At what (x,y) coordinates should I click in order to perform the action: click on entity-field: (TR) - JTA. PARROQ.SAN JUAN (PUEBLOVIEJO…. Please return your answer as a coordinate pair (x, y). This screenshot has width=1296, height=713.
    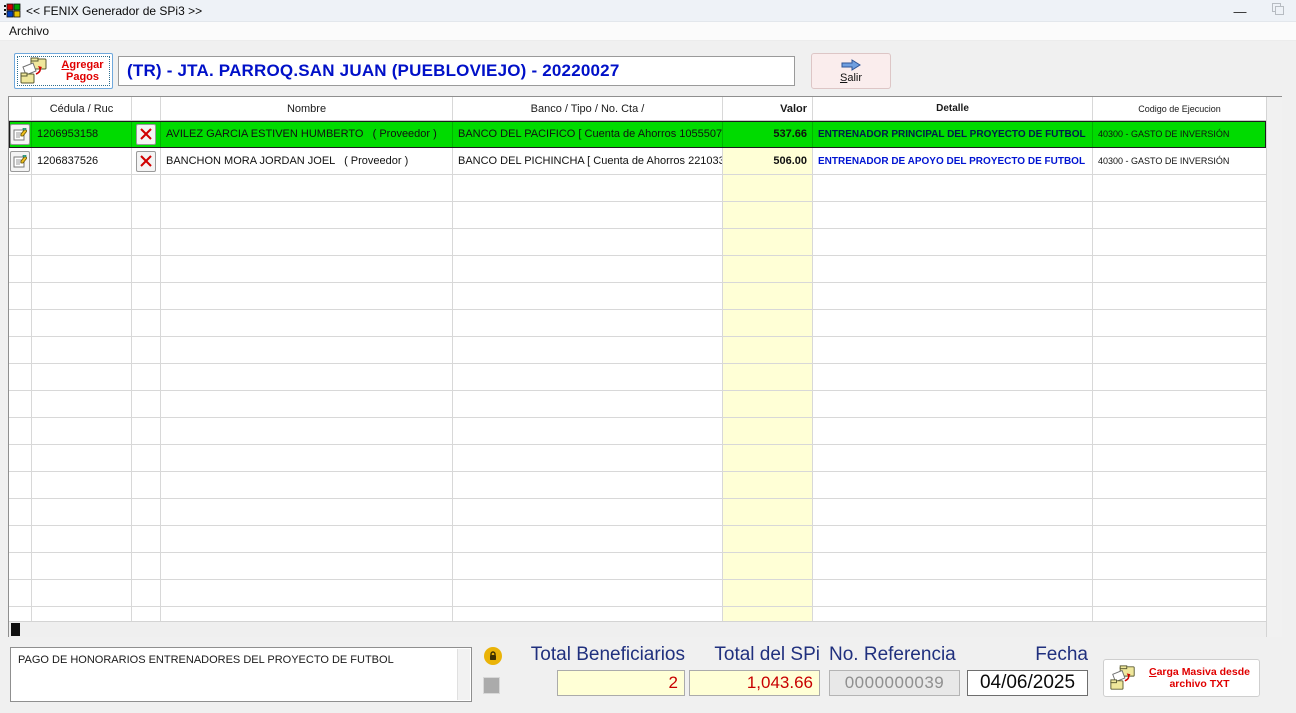
    Looking at the image, I should click on (456, 71).